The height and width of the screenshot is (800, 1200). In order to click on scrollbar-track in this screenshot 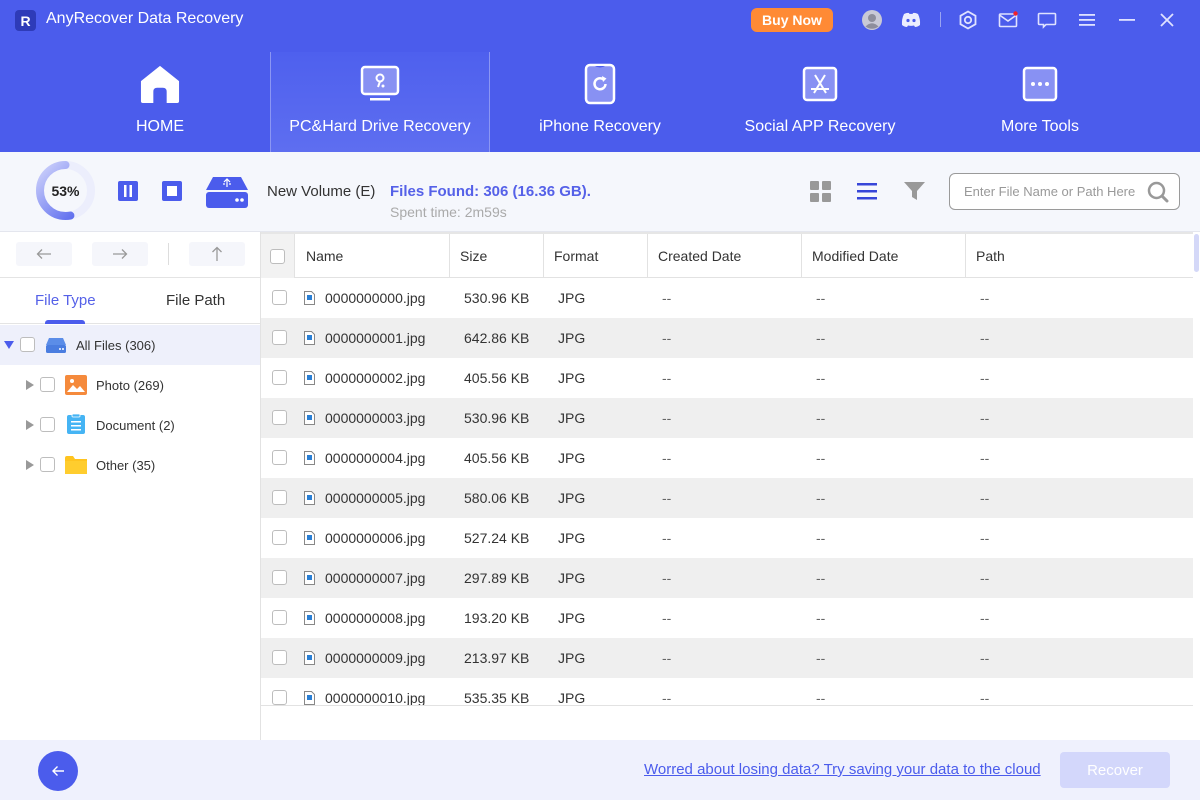, I will do `click(1196, 486)`.